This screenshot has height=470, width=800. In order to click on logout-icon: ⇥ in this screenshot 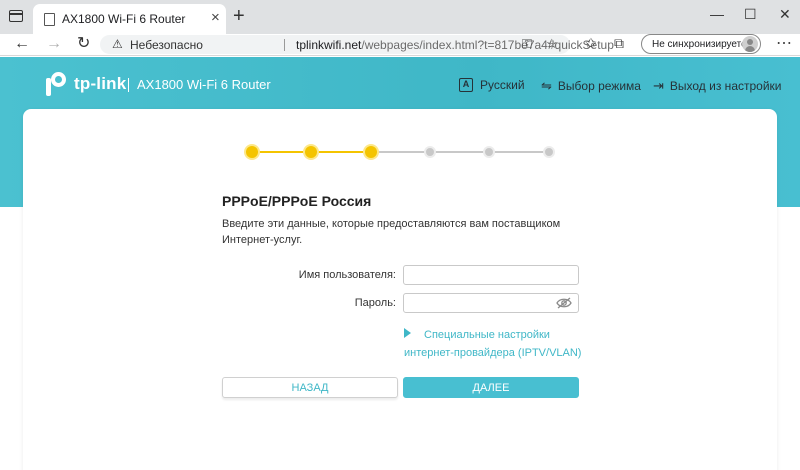, I will do `click(658, 85)`.